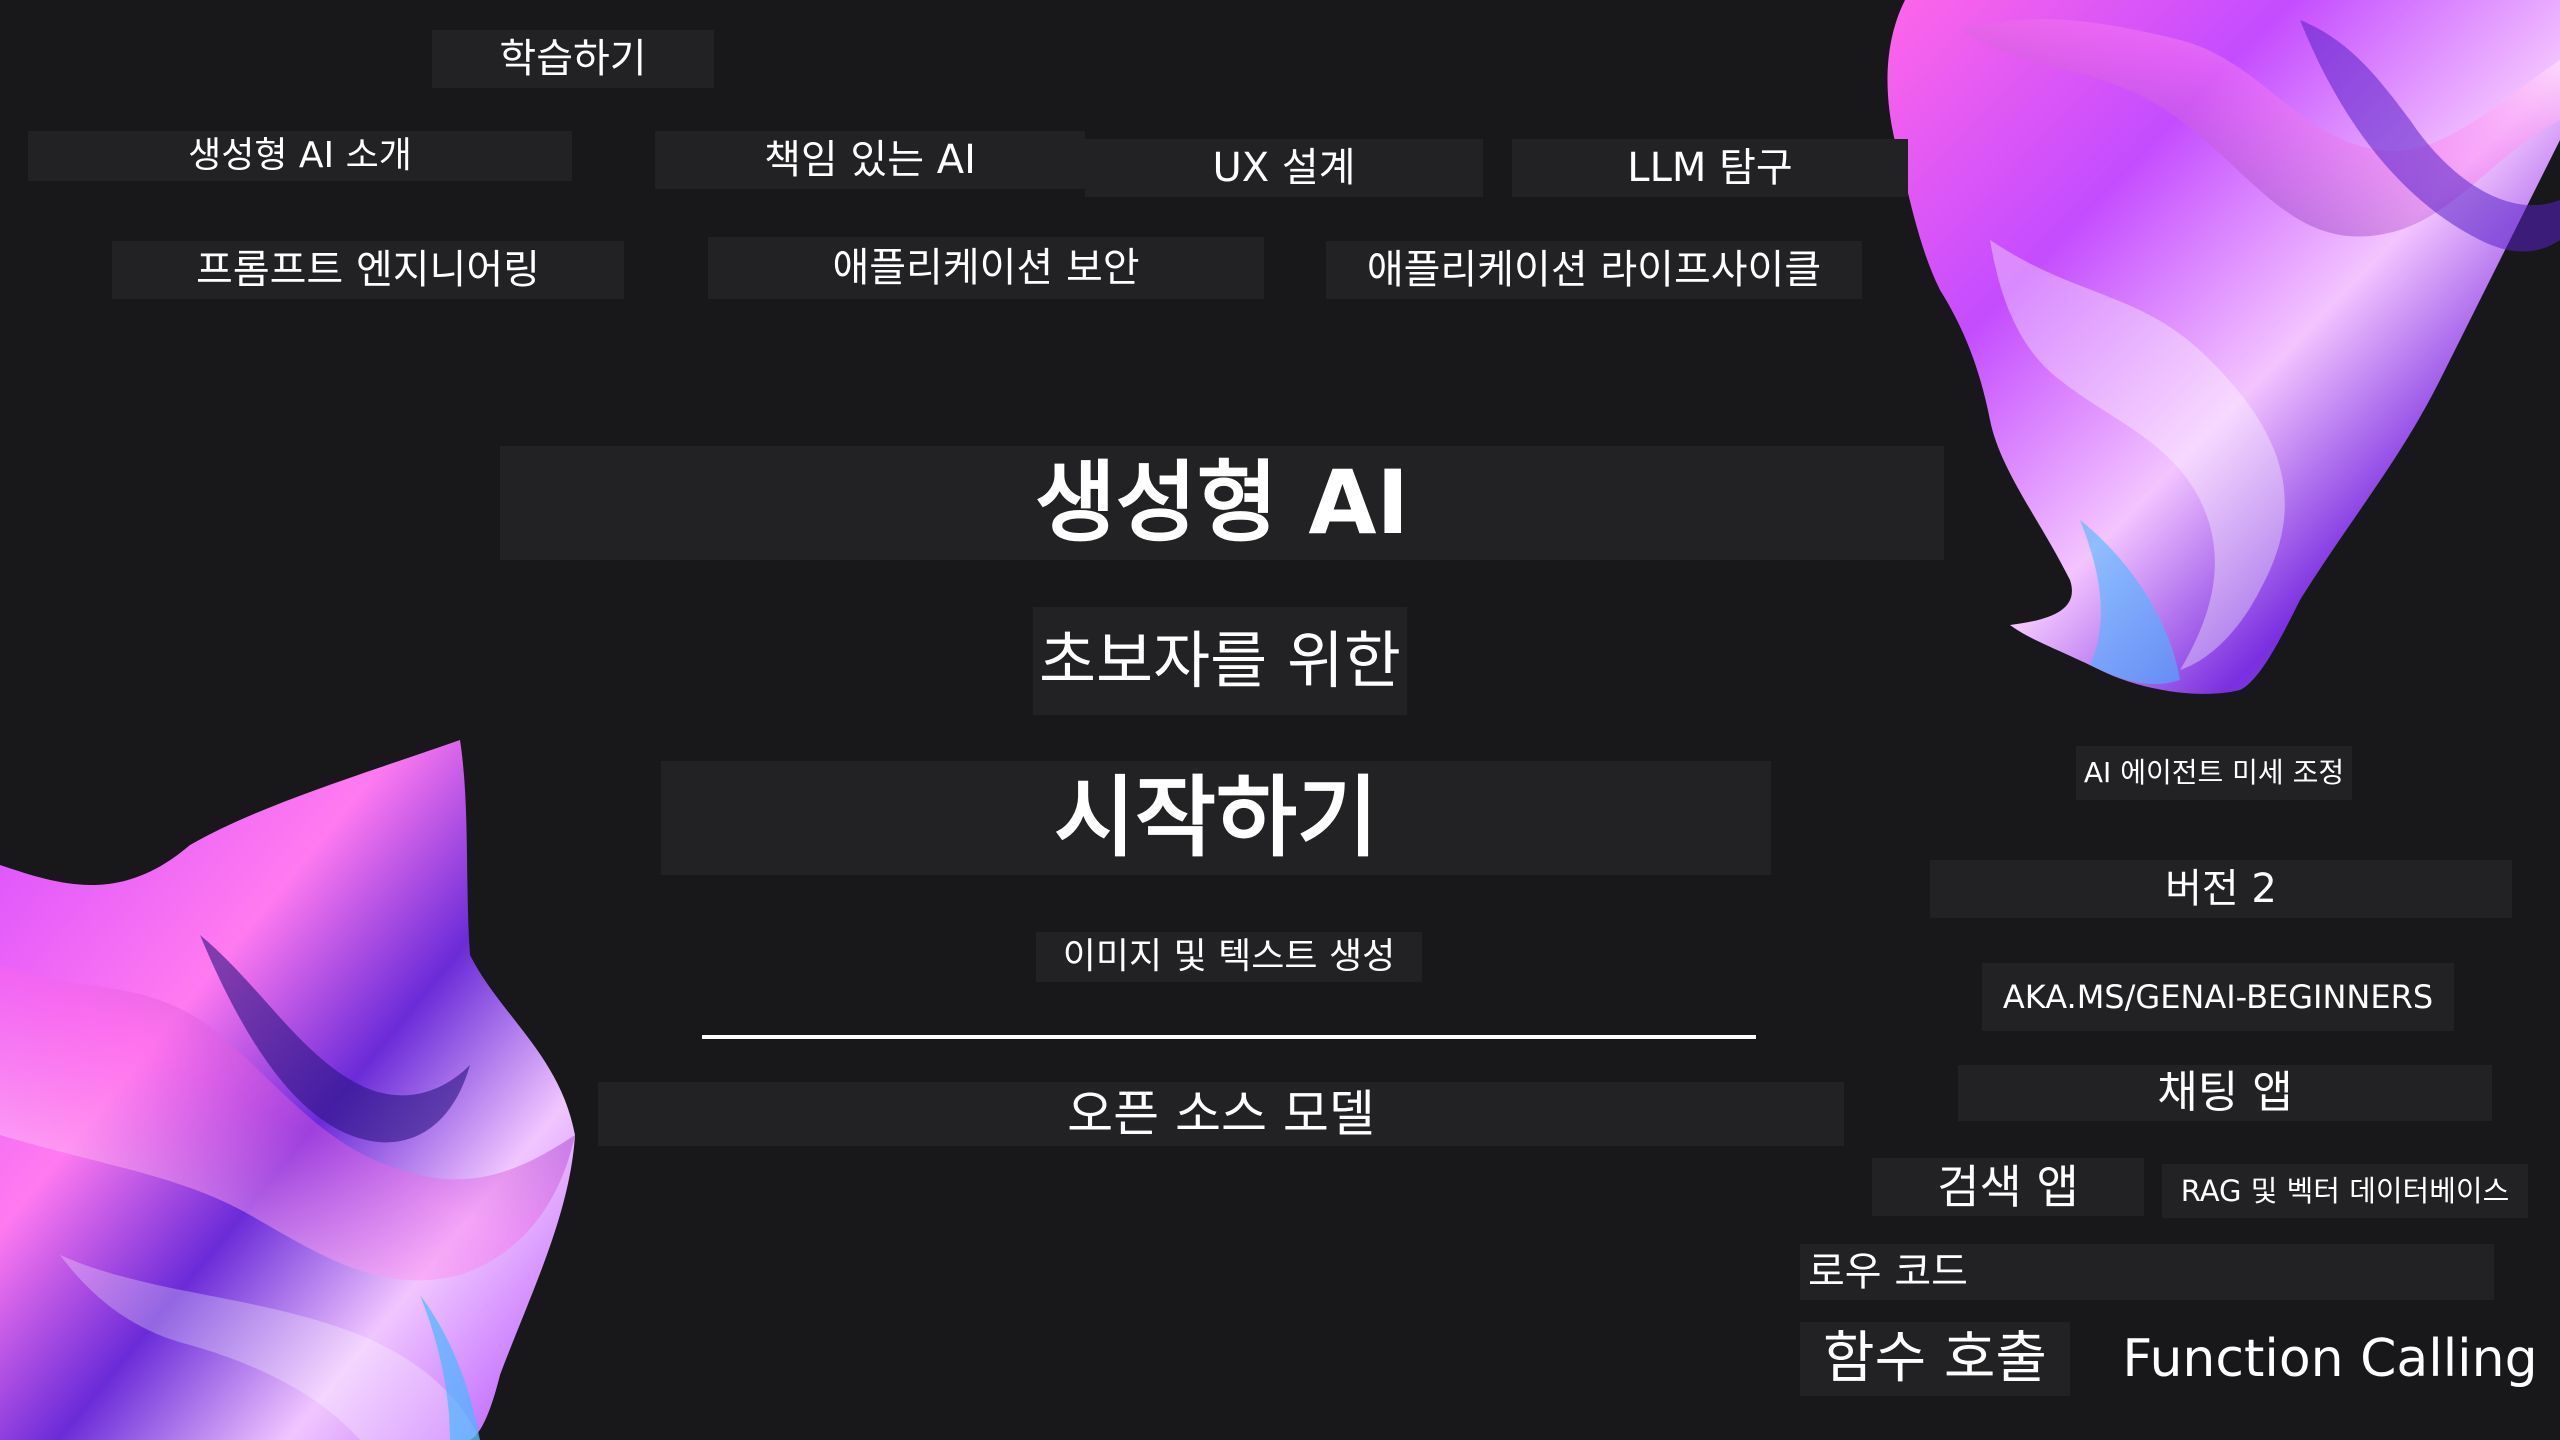 This screenshot has height=1440, width=2560. I want to click on topic-llm-explore: LLM 탐구, so click(1710, 168).